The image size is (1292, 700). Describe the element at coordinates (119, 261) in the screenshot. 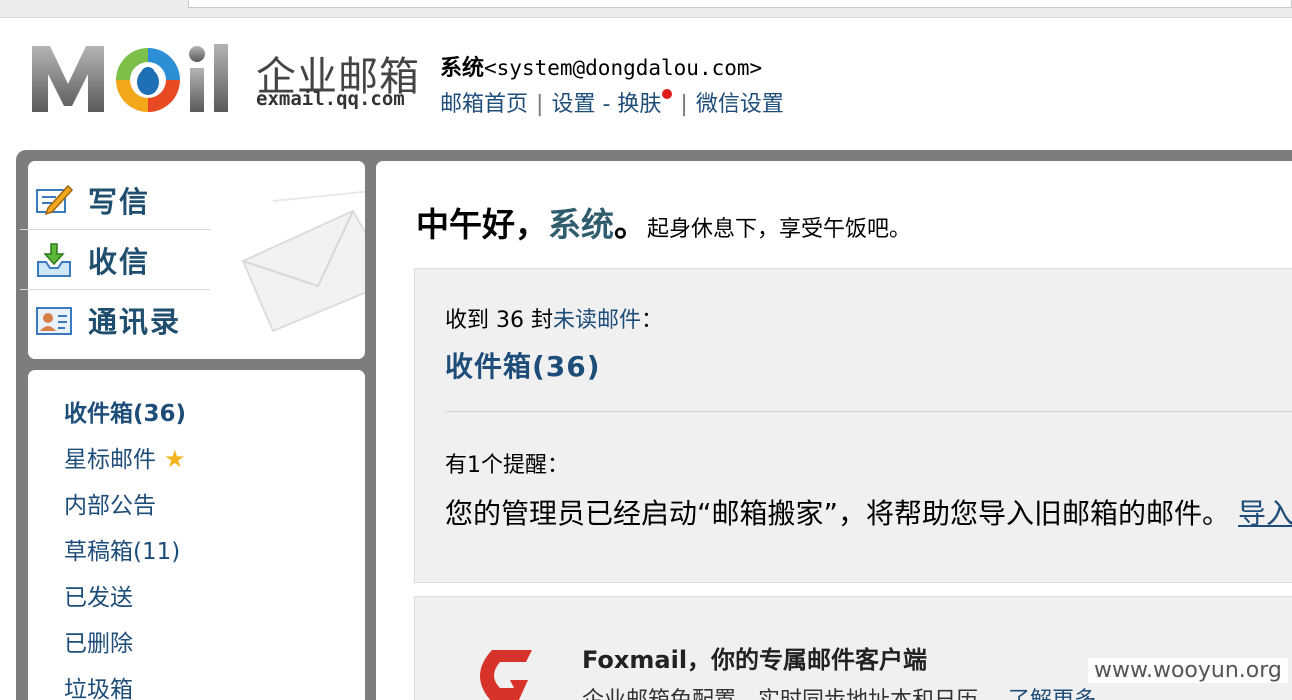

I see `receive-label: 收信` at that location.